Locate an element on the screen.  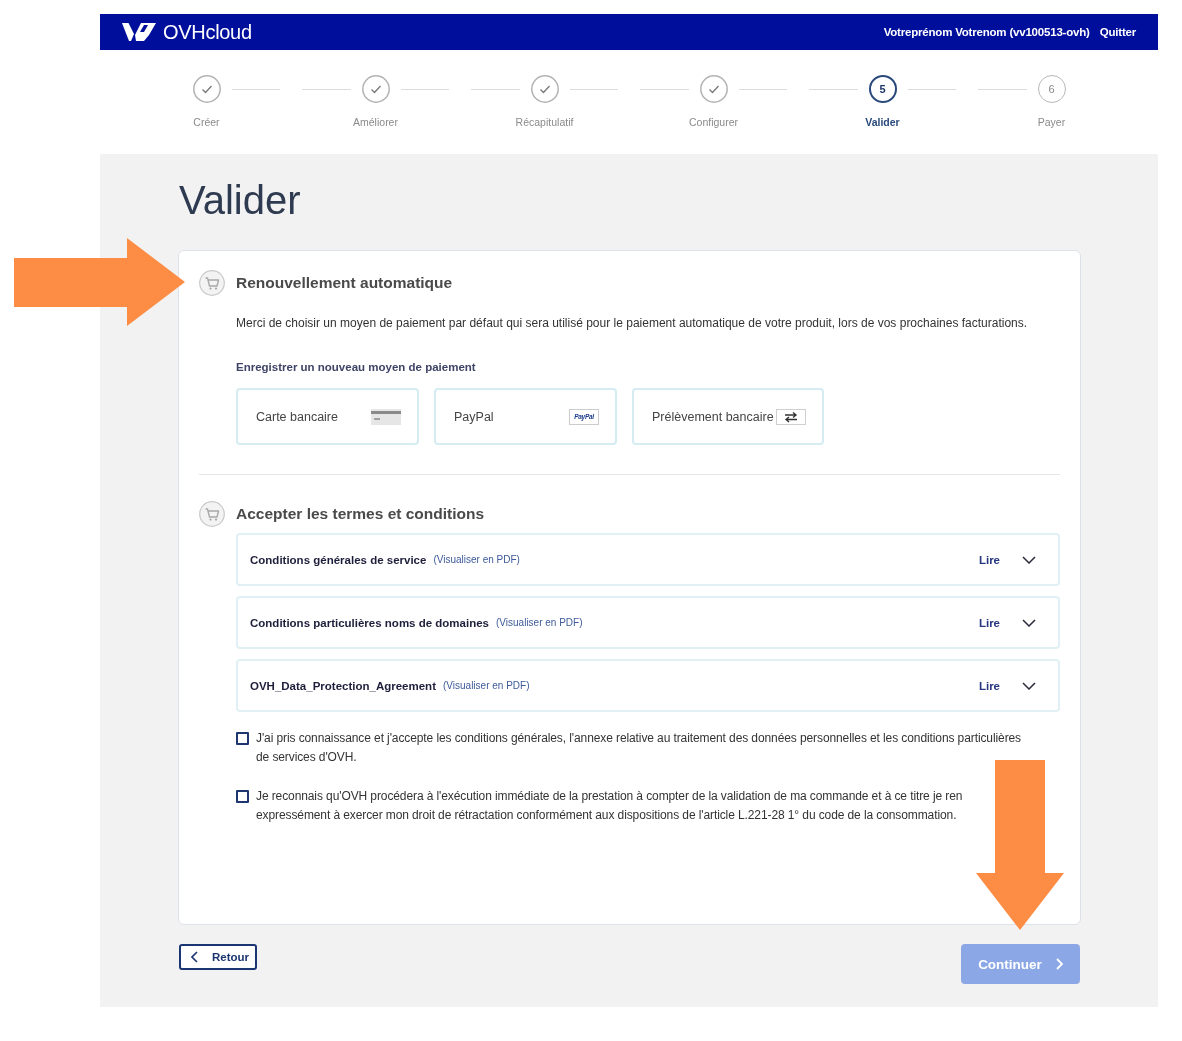
step-label: Améliorer is located at coordinates (375, 122).